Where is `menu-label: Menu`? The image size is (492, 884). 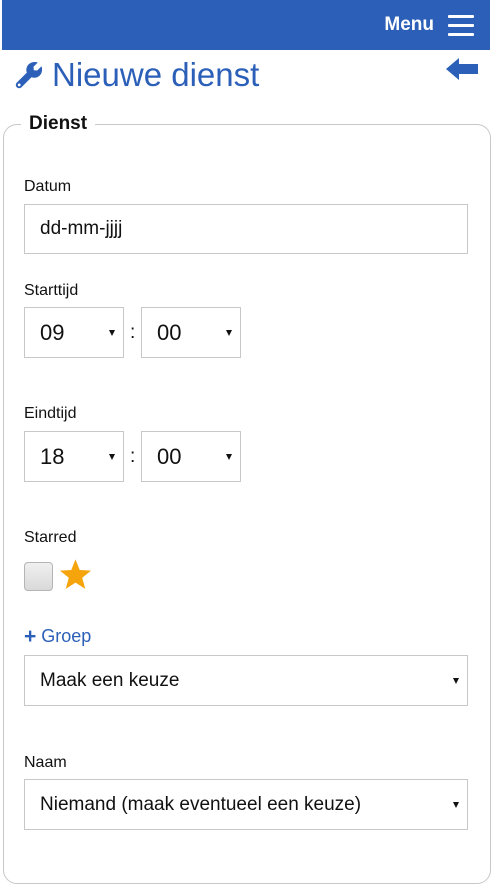 menu-label: Menu is located at coordinates (409, 25).